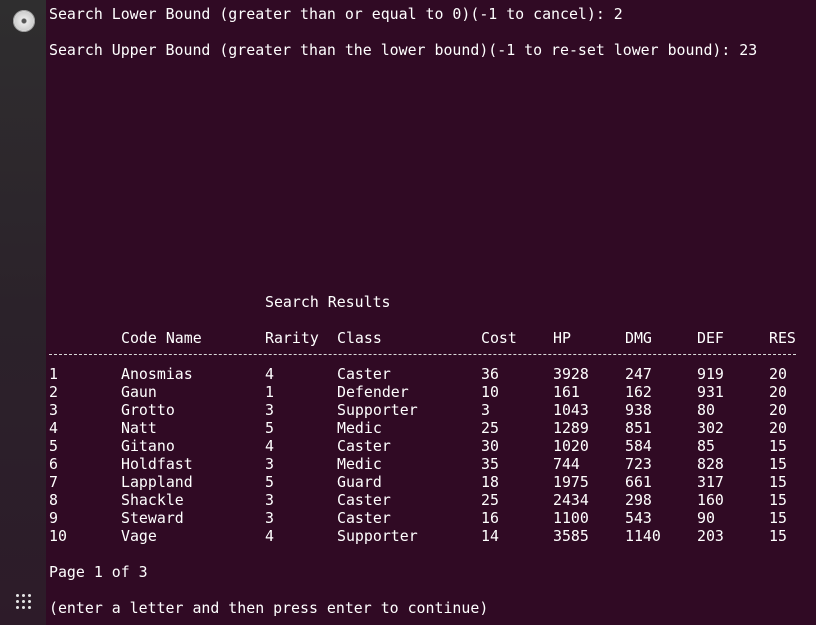 Image resolution: width=816 pixels, height=625 pixels. Describe the element at coordinates (53, 392) in the screenshot. I see `cell-row-number: 2` at that location.